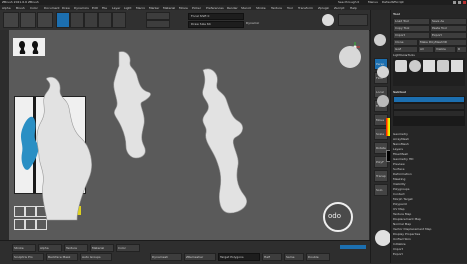 Image resolution: width=467 pixels, height=264 pixels. Describe the element at coordinates (398, 169) in the screenshot. I see `section-surface: Surface` at that location.